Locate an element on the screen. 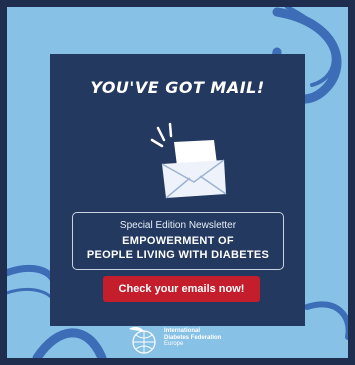 The height and width of the screenshot is (365, 355). envelope-icon is located at coordinates (188, 160).